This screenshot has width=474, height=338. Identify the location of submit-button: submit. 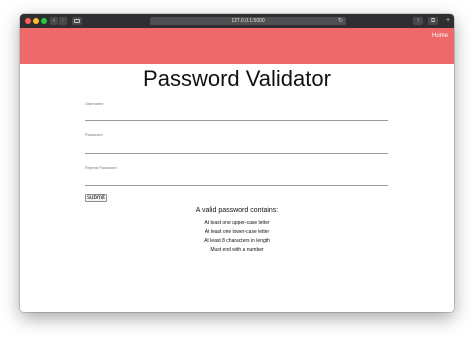
(96, 198).